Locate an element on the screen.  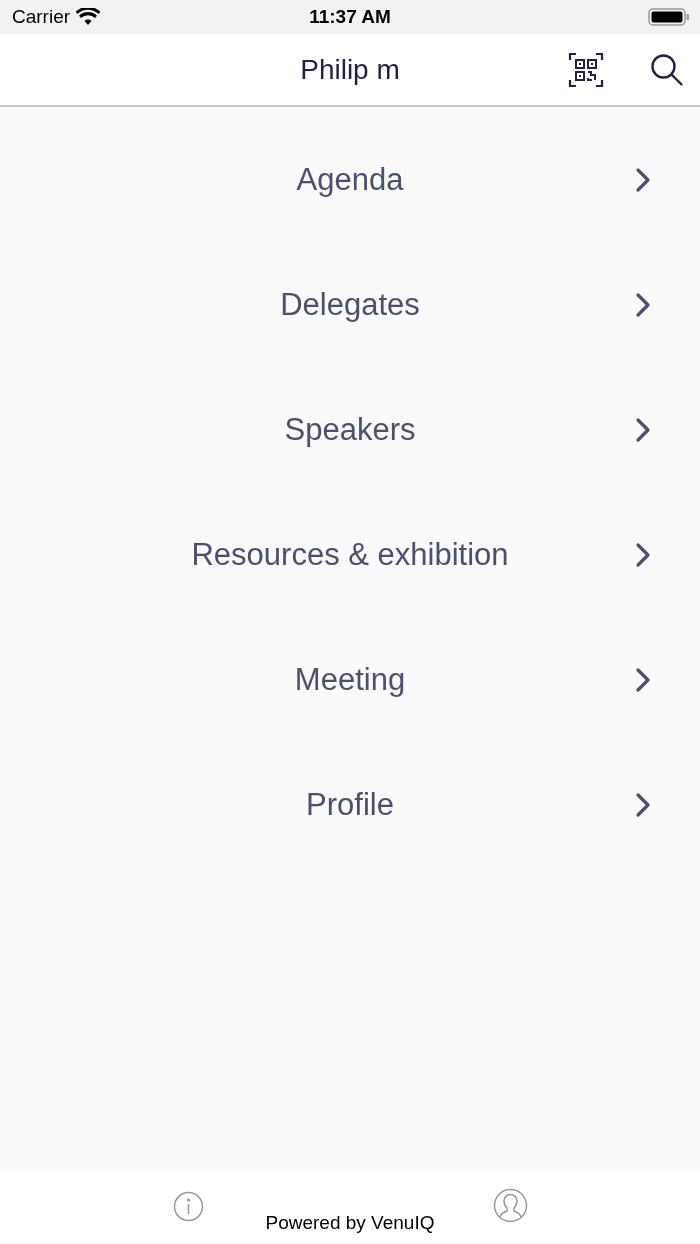
powered-by-label: Powered by VenuIQ is located at coordinates (350, 1223).